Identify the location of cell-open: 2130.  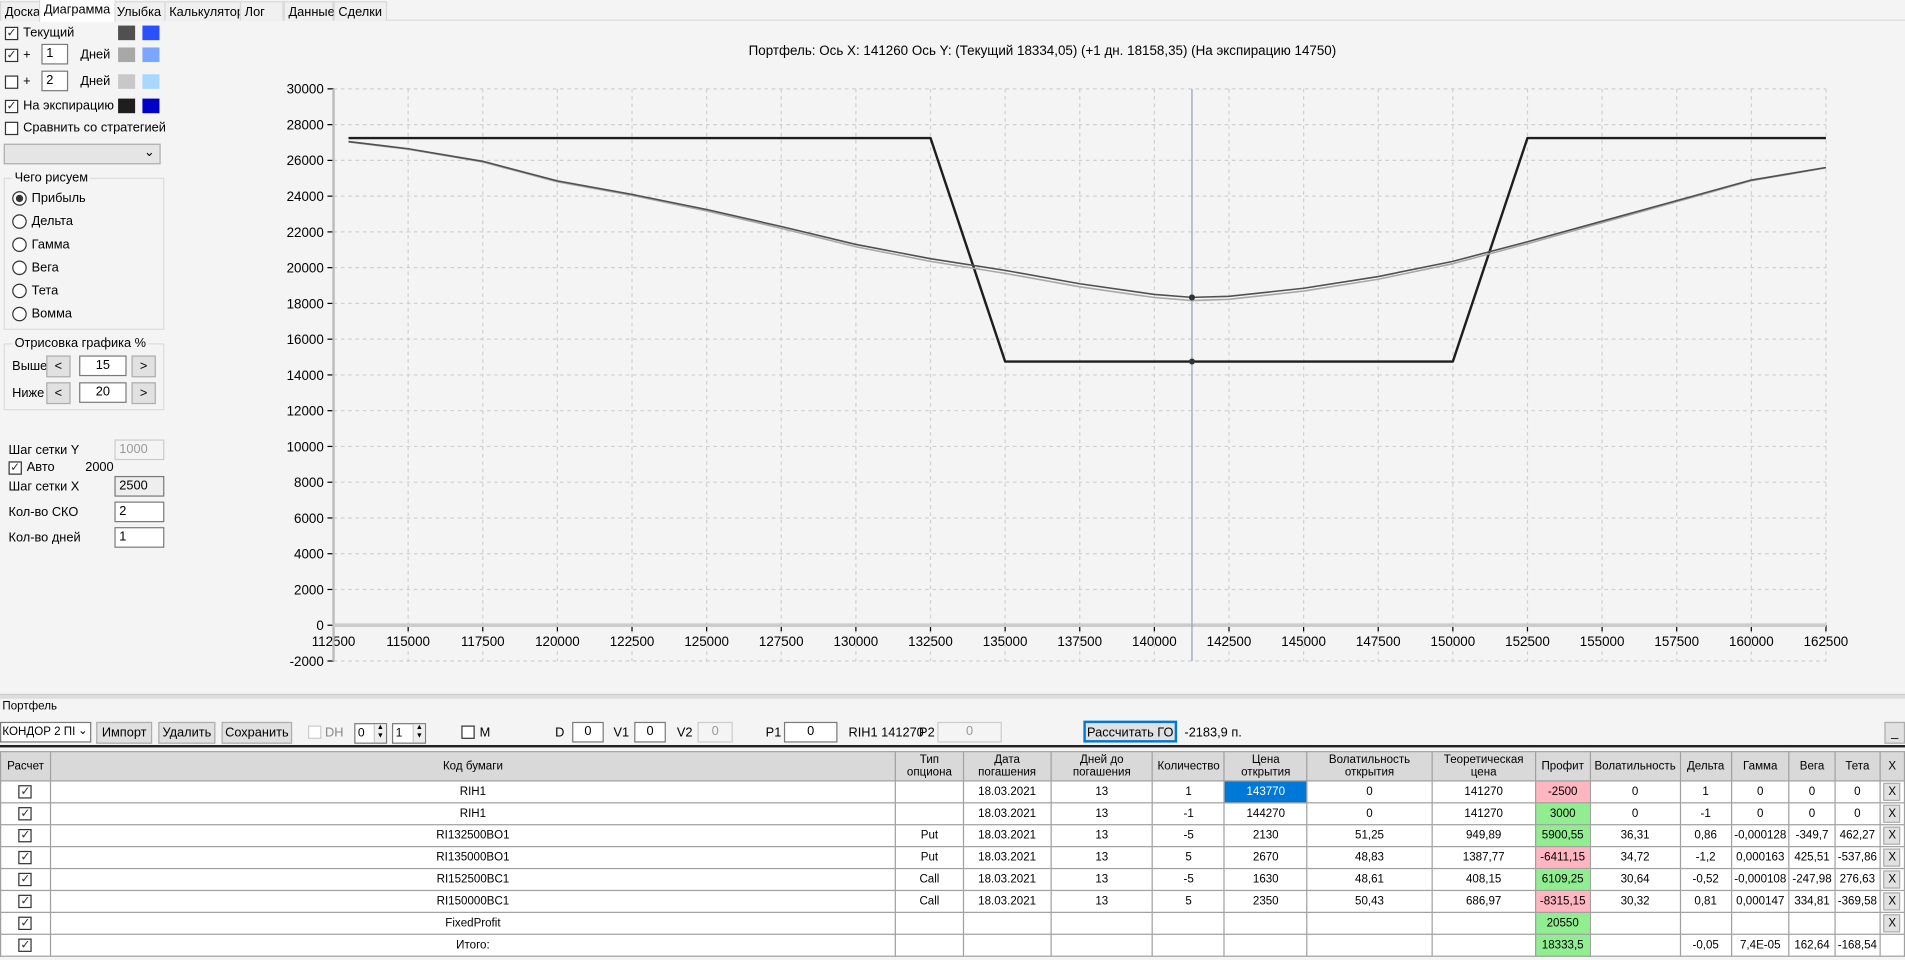
(1265, 836).